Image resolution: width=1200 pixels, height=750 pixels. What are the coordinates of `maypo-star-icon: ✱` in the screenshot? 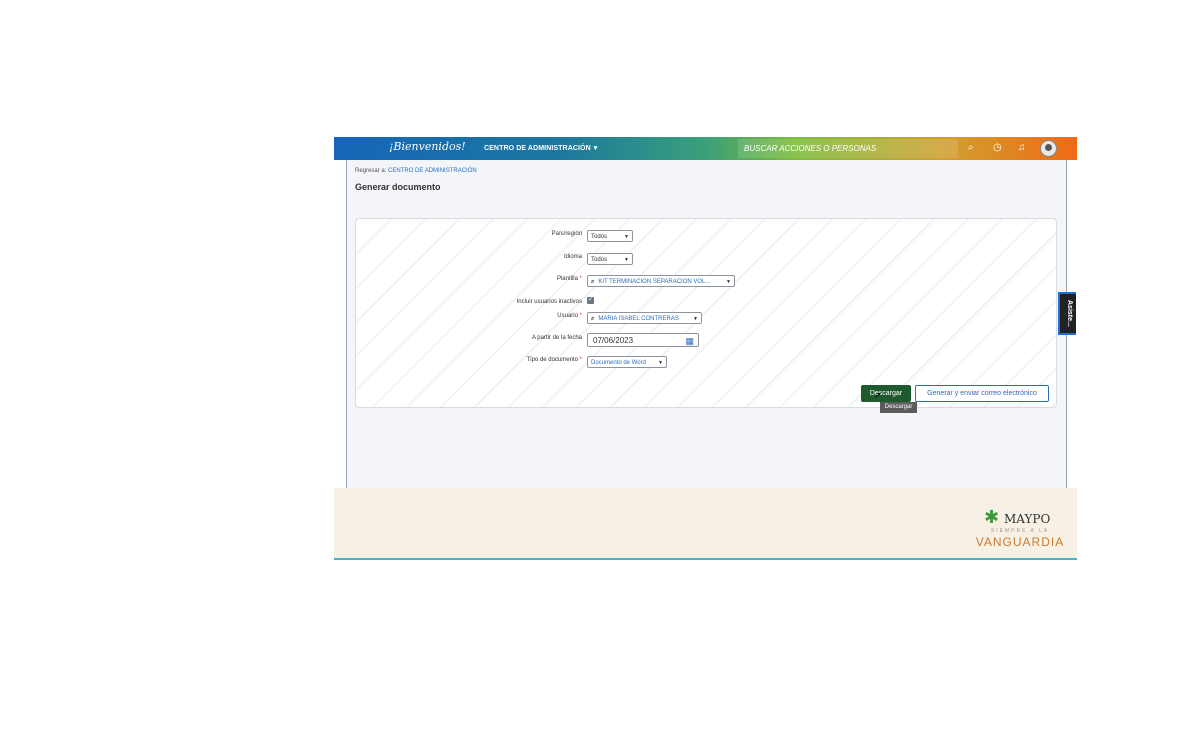 It's located at (992, 517).